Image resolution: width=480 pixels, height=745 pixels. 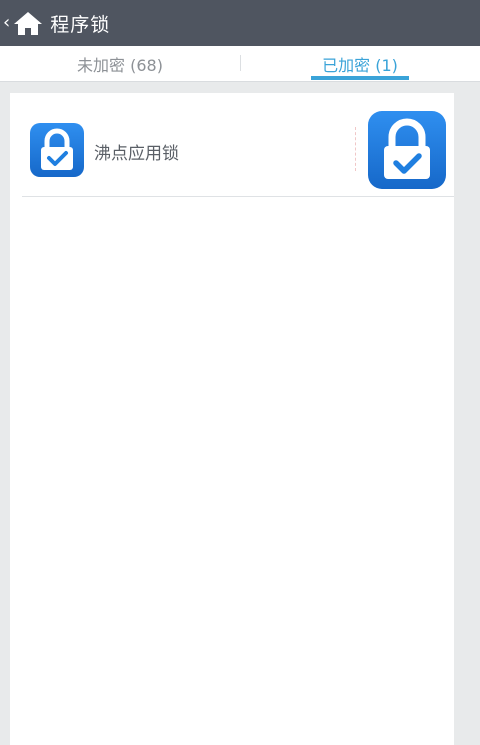 What do you see at coordinates (238, 196) in the screenshot?
I see `row-separator` at bounding box center [238, 196].